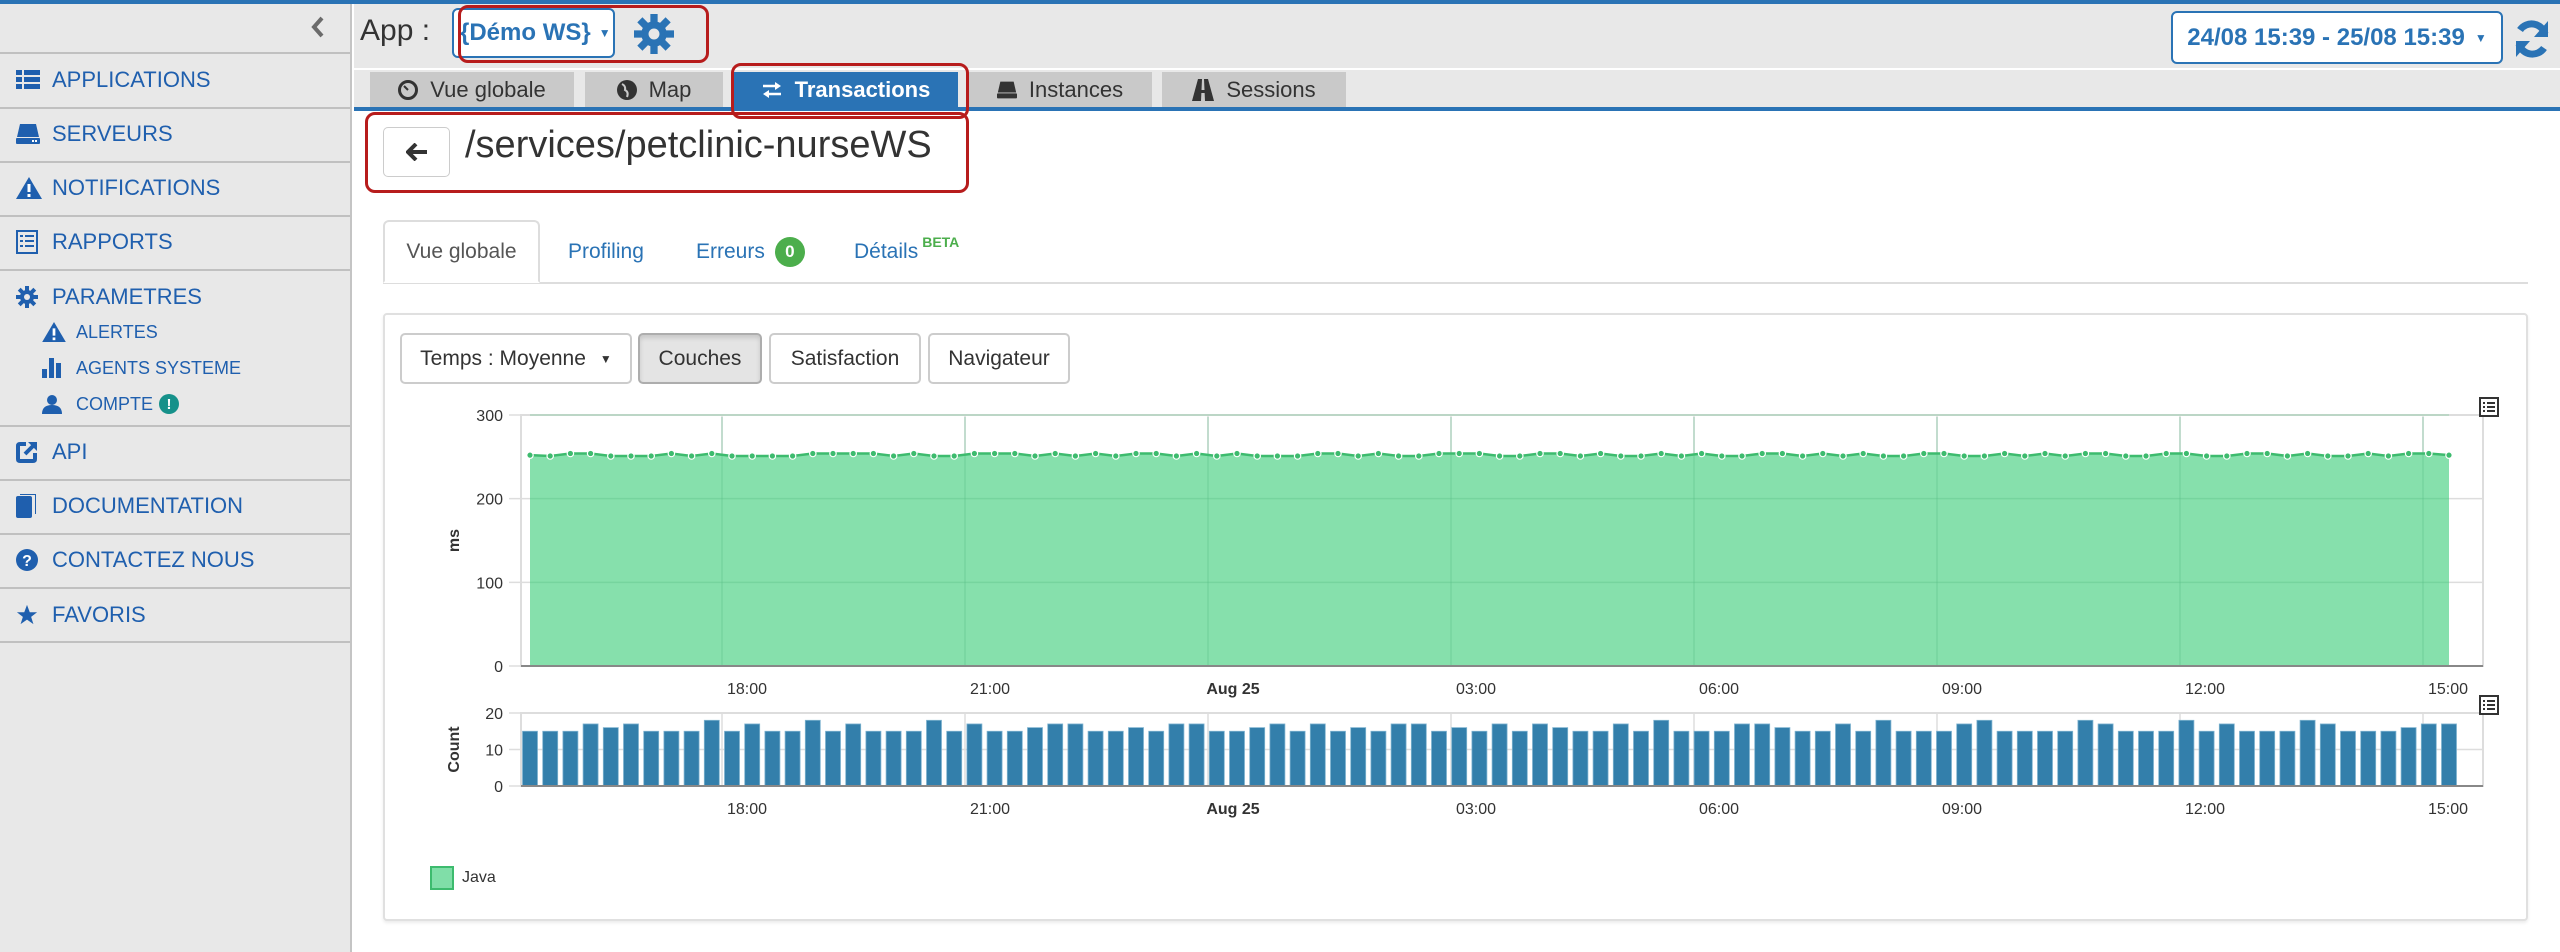  Describe the element at coordinates (489, 500) in the screenshot. I see `y-tick-label: 200` at that location.